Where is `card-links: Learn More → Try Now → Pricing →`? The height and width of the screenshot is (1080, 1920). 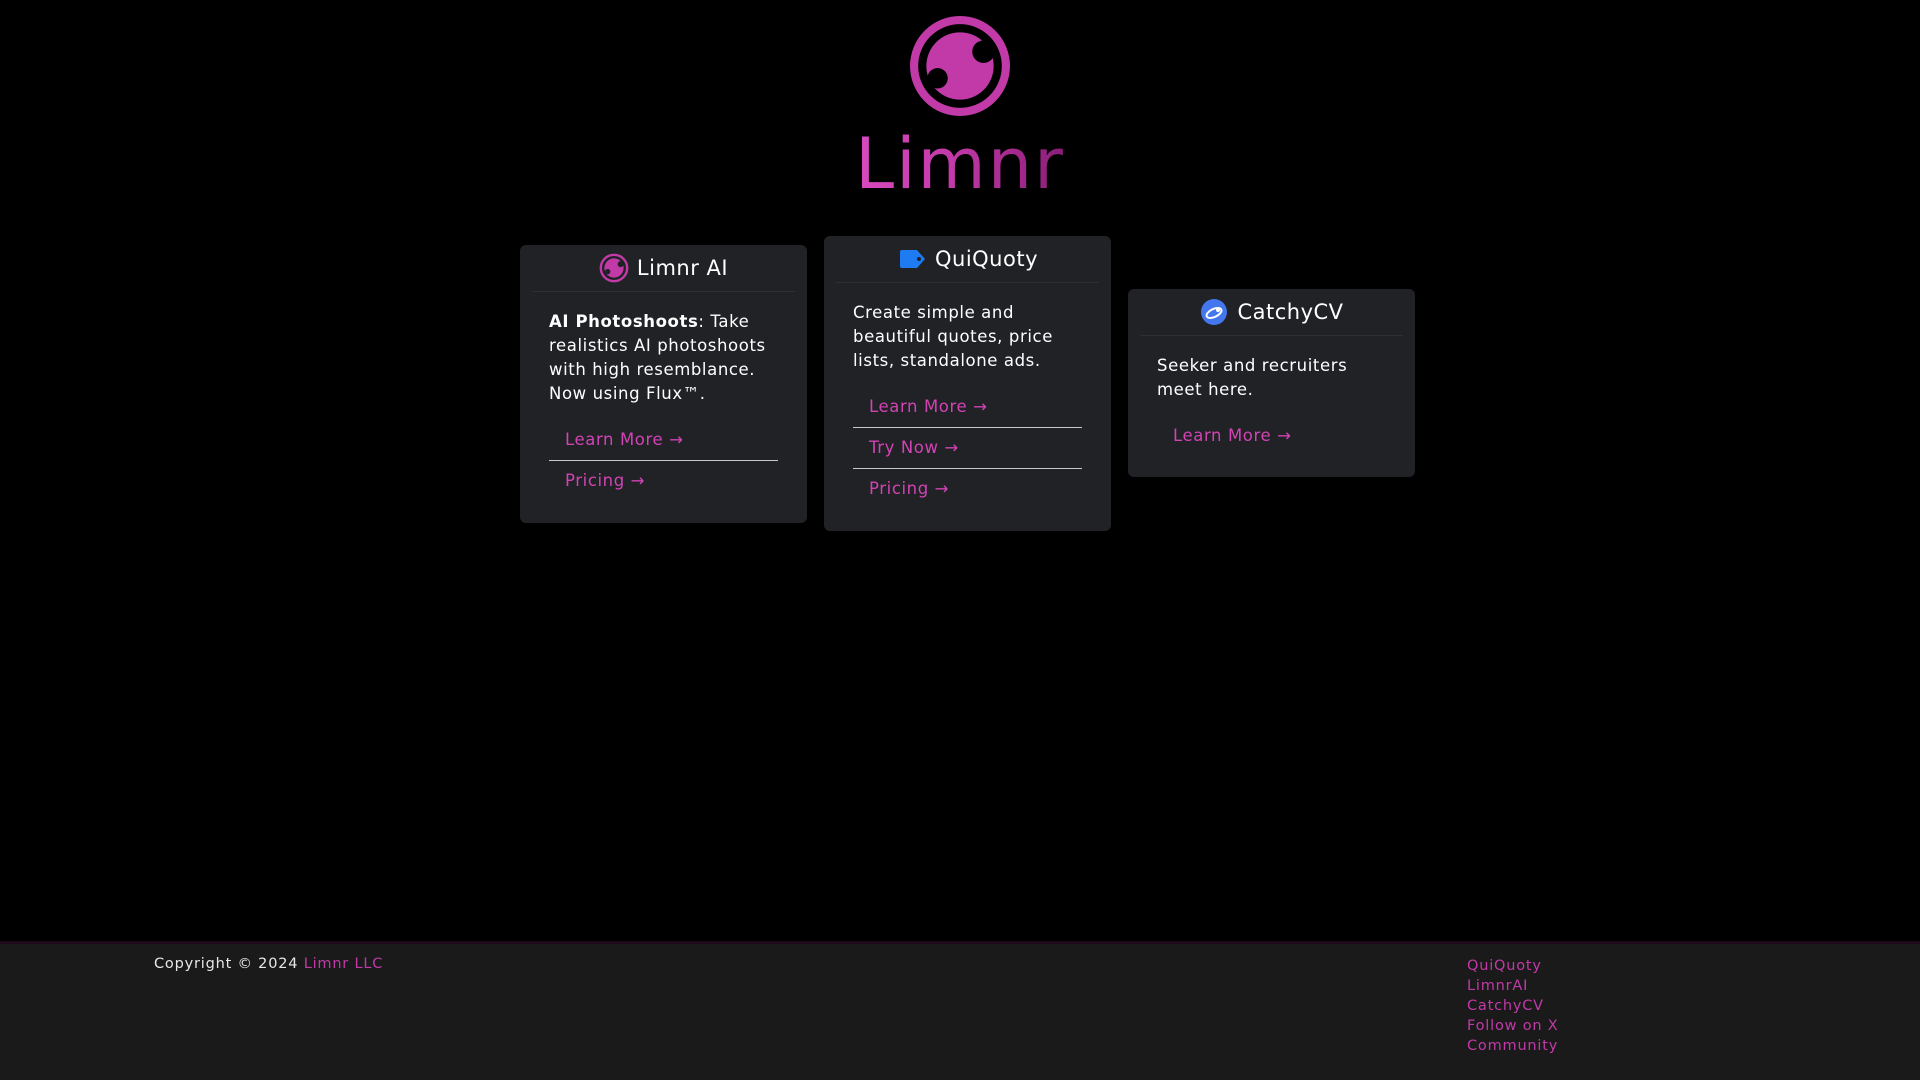
card-links: Learn More → Try Now → Pricing → is located at coordinates (967, 448).